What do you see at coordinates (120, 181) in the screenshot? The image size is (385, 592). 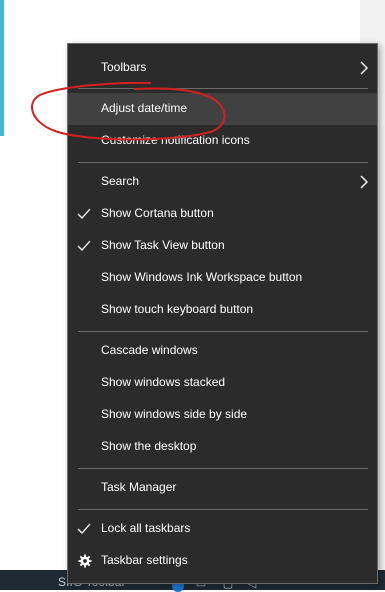 I see `menu-item-label: Search` at bounding box center [120, 181].